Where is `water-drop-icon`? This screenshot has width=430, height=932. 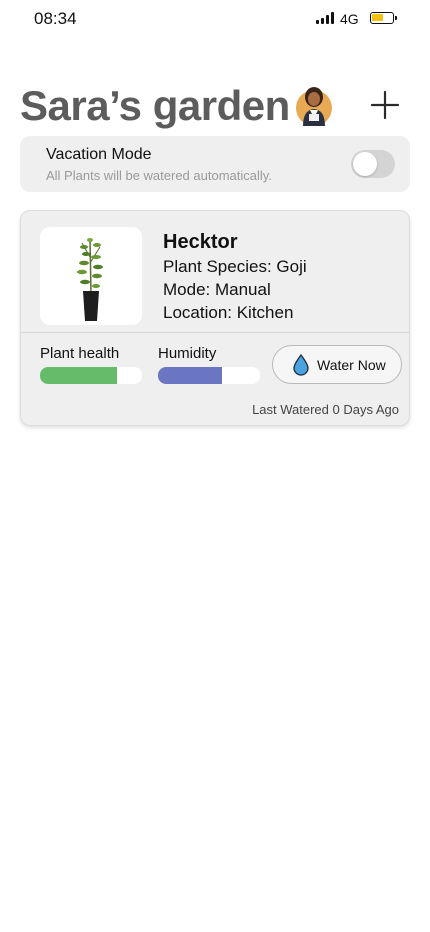
water-drop-icon is located at coordinates (301, 365).